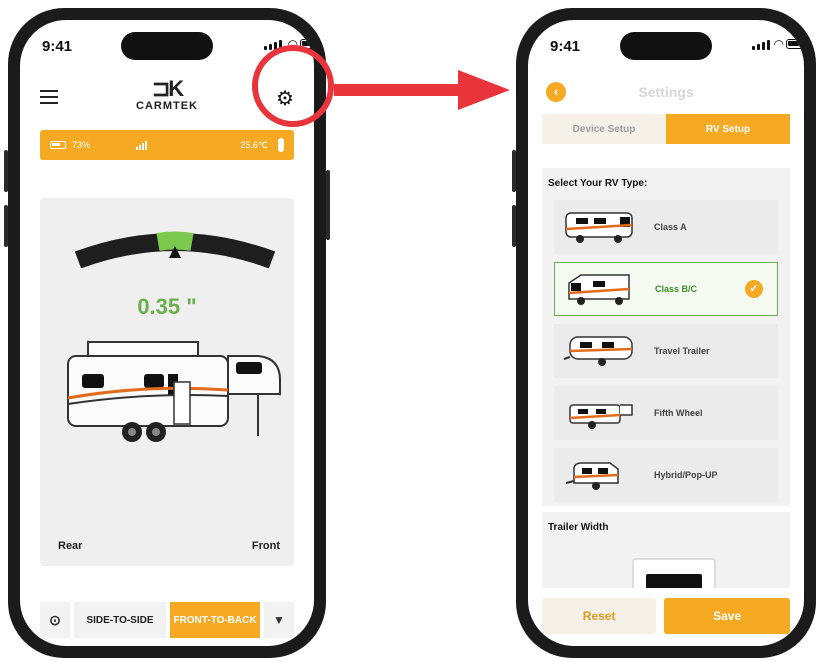 This screenshot has width=816, height=662. Describe the element at coordinates (598, 351) in the screenshot. I see `travel-trailer-icon` at that location.